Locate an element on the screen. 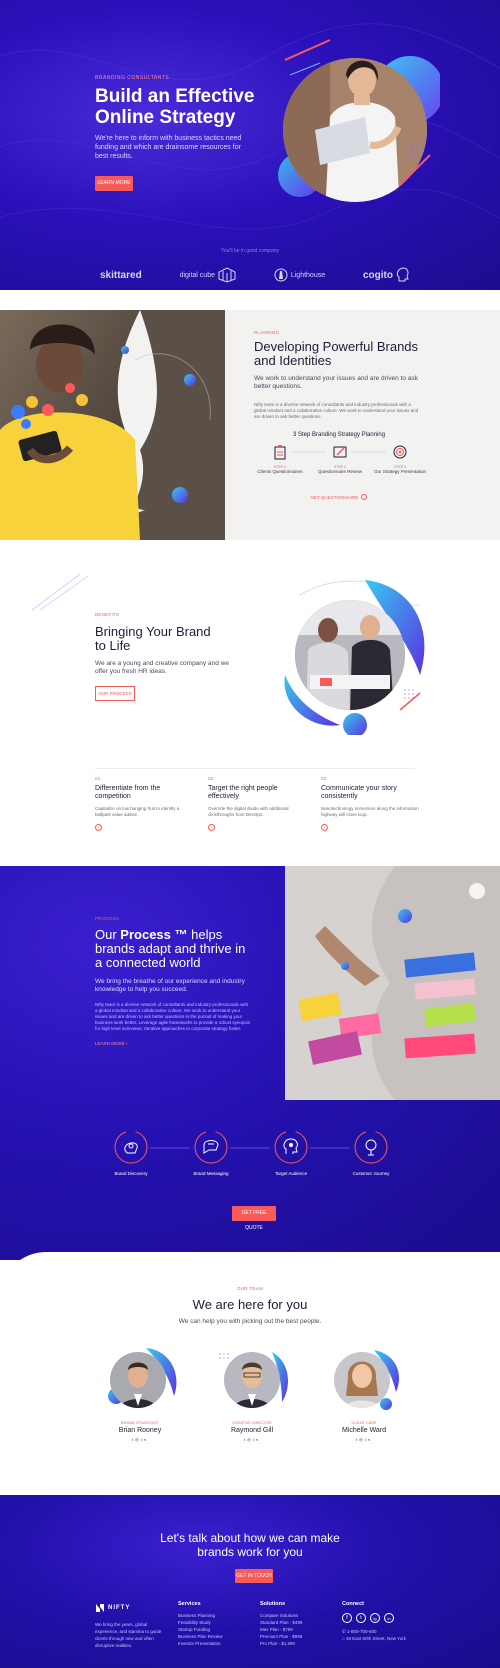 The image size is (500, 1668). logo-cogito: cogito is located at coordinates (386, 275).